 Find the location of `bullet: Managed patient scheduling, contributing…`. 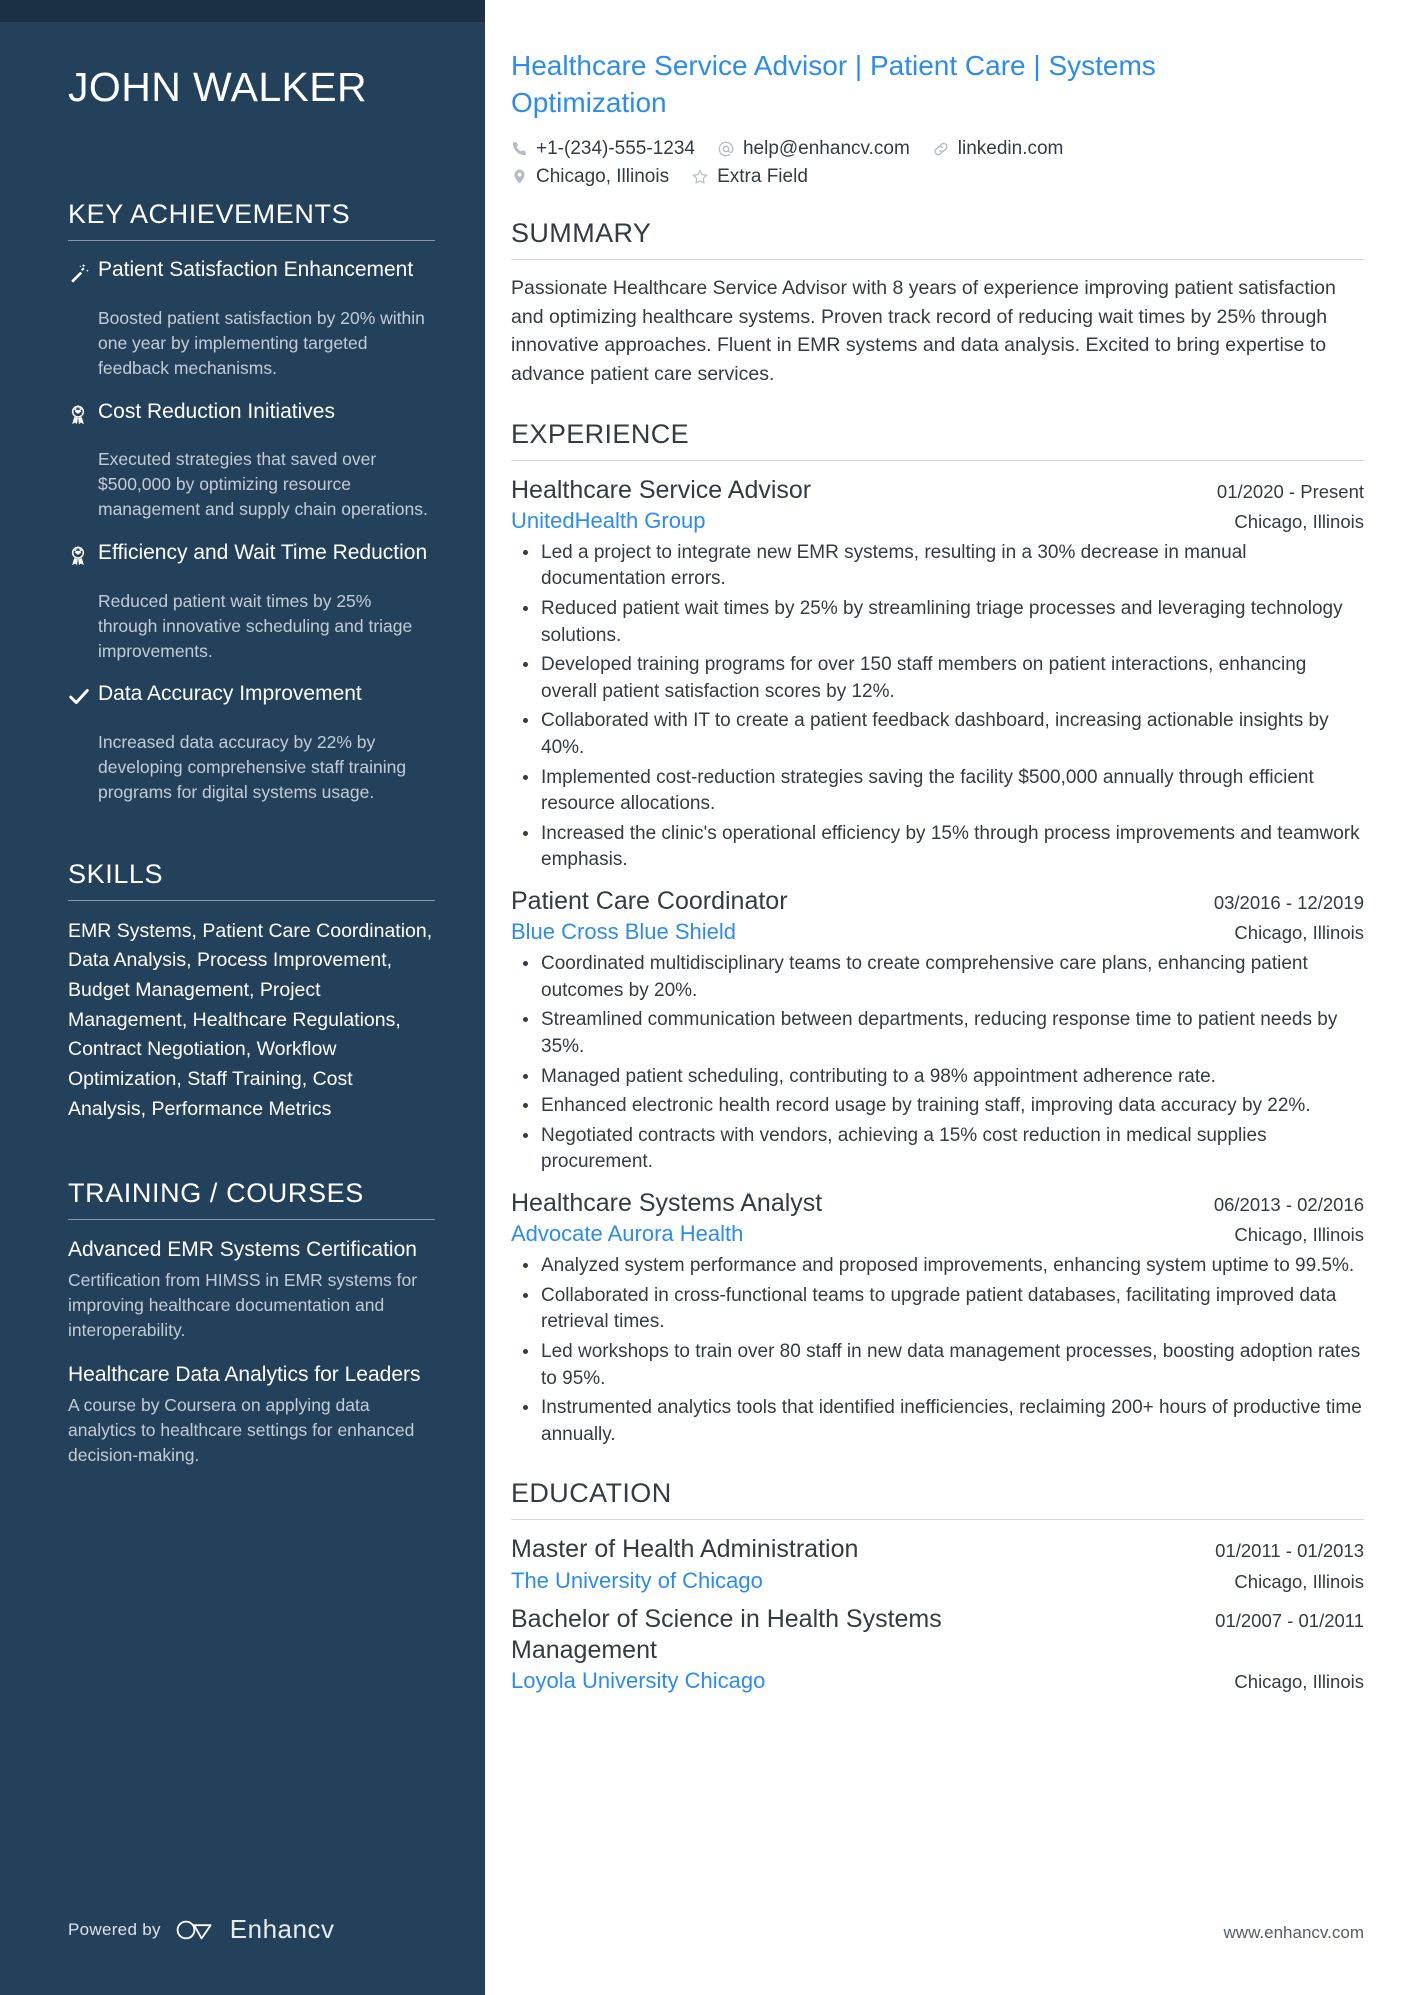

bullet: Managed patient scheduling, contributing… is located at coordinates (943, 1077).